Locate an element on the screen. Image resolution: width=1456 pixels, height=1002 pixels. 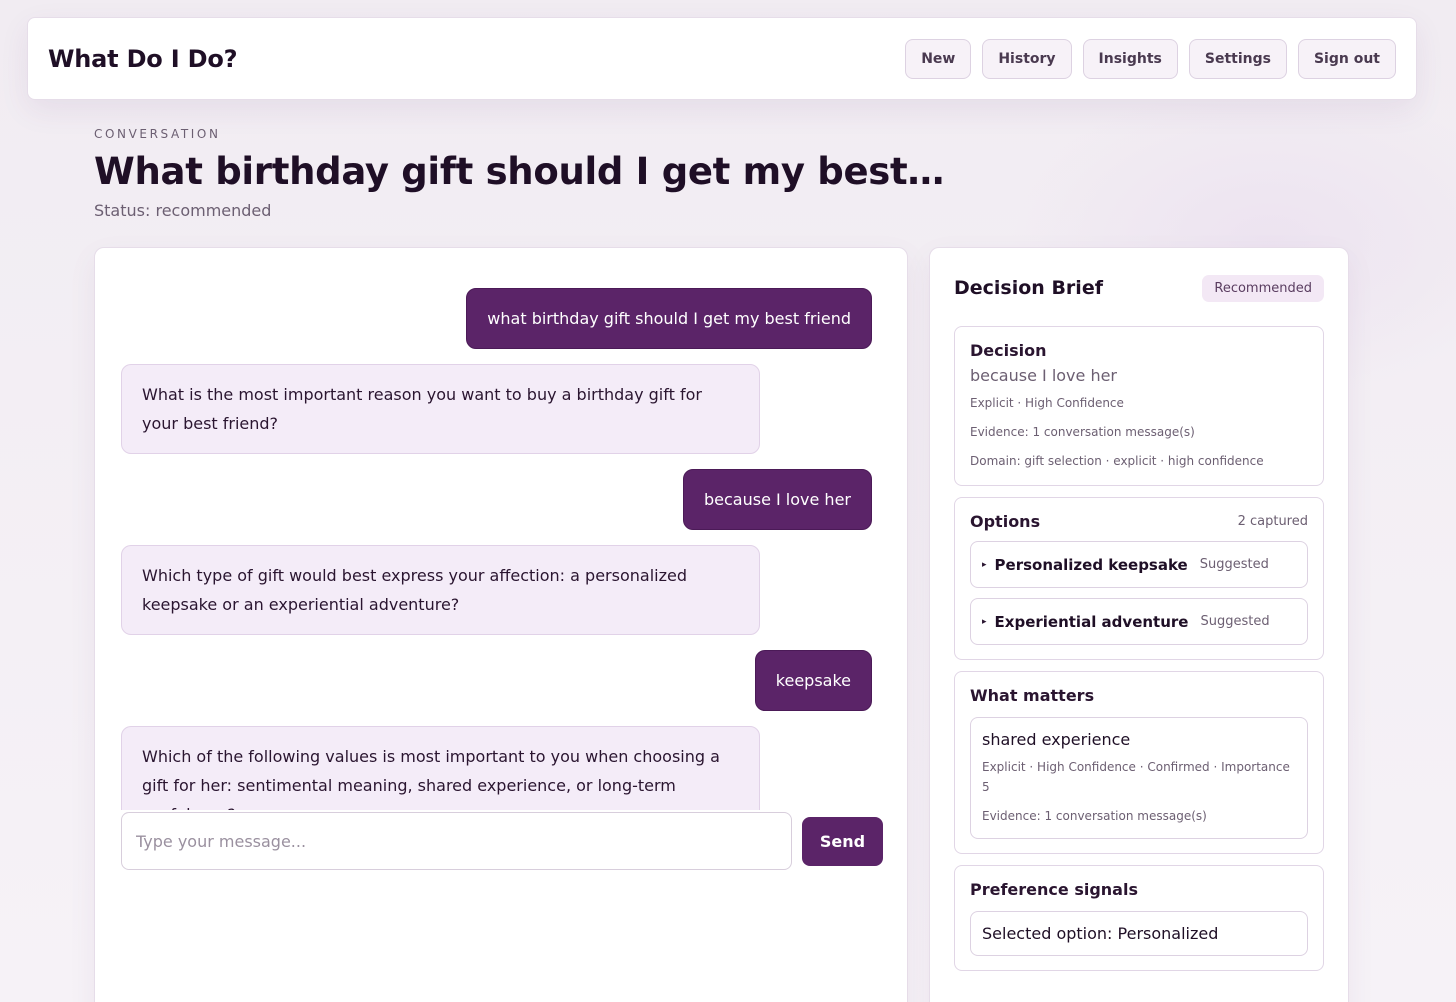
decision-heading: Decision is located at coordinates (1008, 350).